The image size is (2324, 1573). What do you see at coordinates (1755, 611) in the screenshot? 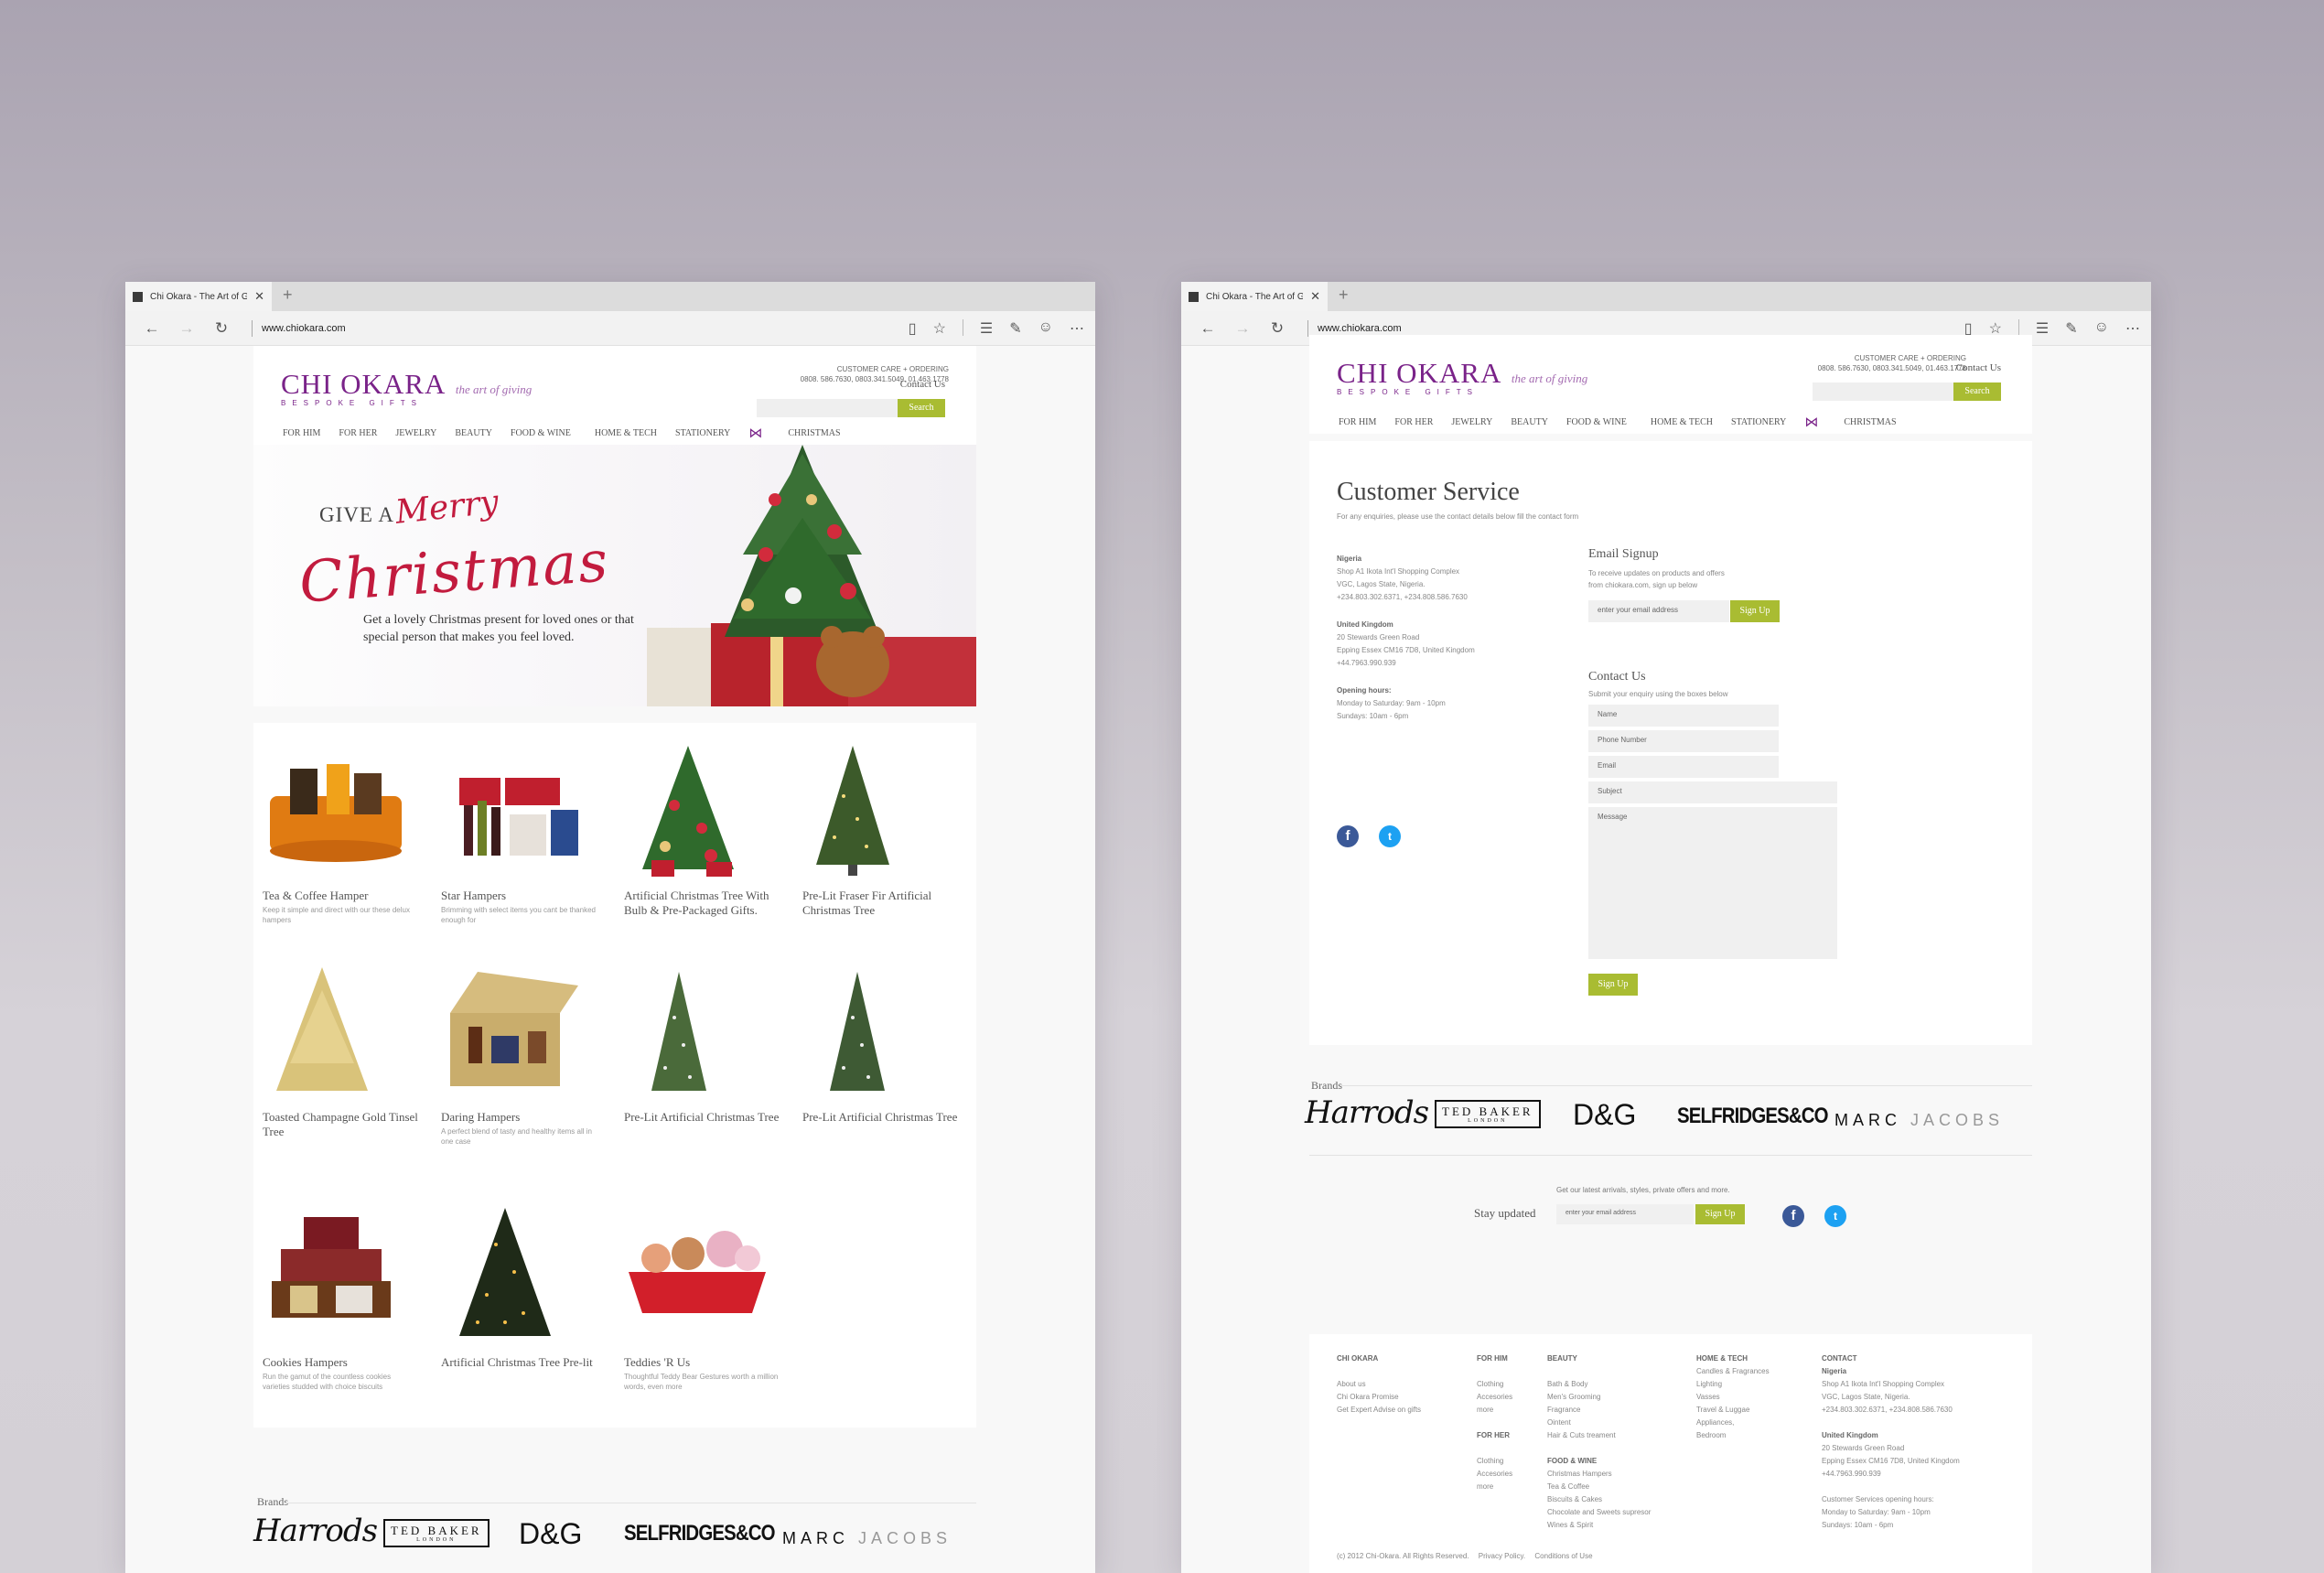
I see `signup-button: Sign Up` at bounding box center [1755, 611].